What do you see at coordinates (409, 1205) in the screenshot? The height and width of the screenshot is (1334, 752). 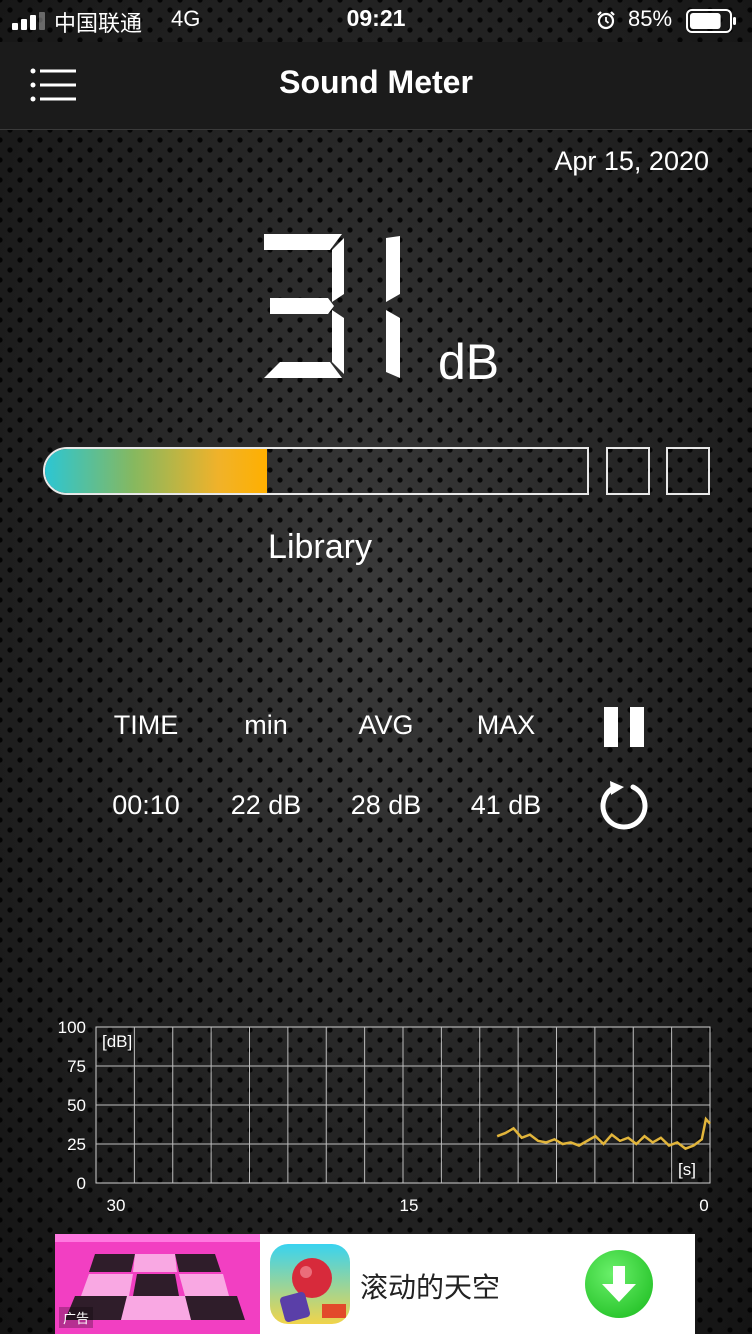 I see `x-tick-label: 15` at bounding box center [409, 1205].